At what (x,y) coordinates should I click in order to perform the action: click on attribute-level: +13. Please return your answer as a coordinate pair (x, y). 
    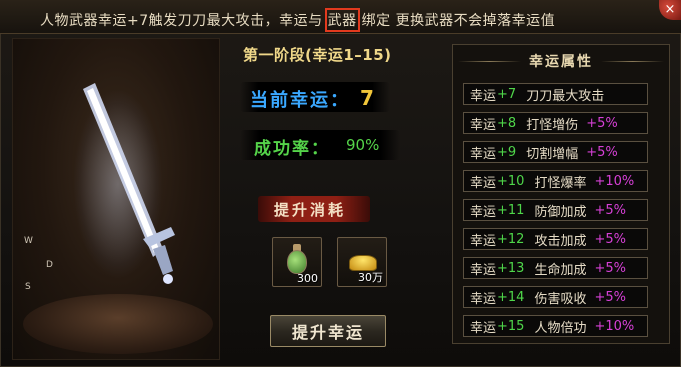
    Looking at the image, I should click on (511, 268).